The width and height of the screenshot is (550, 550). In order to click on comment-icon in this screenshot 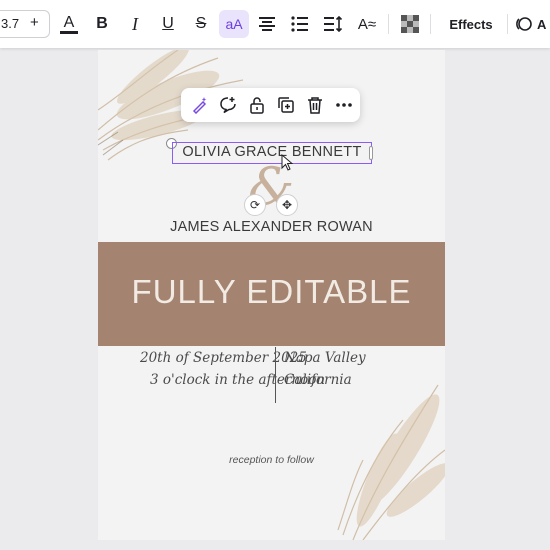, I will do `click(228, 105)`.